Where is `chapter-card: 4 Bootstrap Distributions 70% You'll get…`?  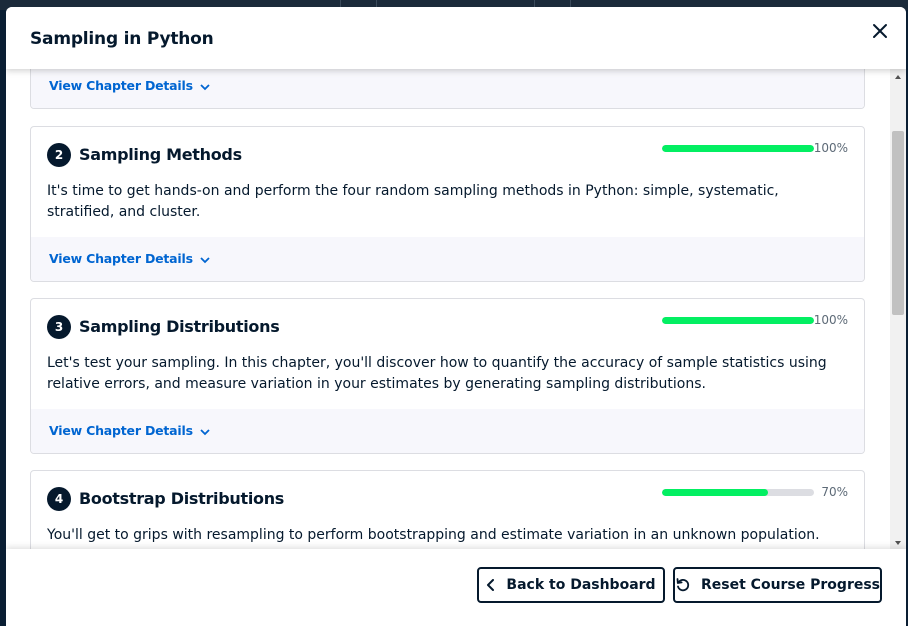 chapter-card: 4 Bootstrap Distributions 70% You'll get… is located at coordinates (447, 509).